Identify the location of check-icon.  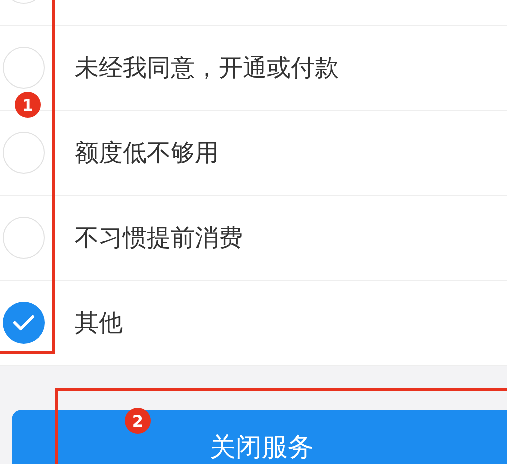
(24, 323).